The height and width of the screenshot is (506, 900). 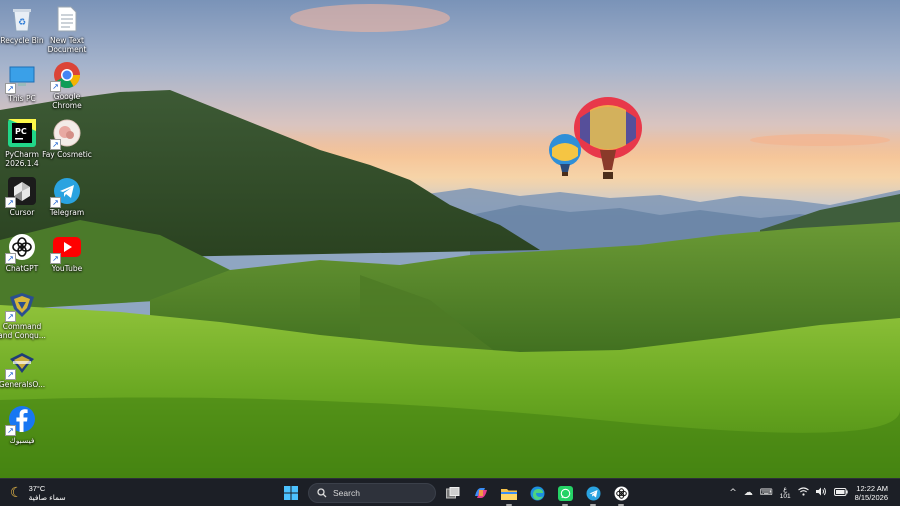 What do you see at coordinates (821, 493) in the screenshot?
I see `volume-icon` at bounding box center [821, 493].